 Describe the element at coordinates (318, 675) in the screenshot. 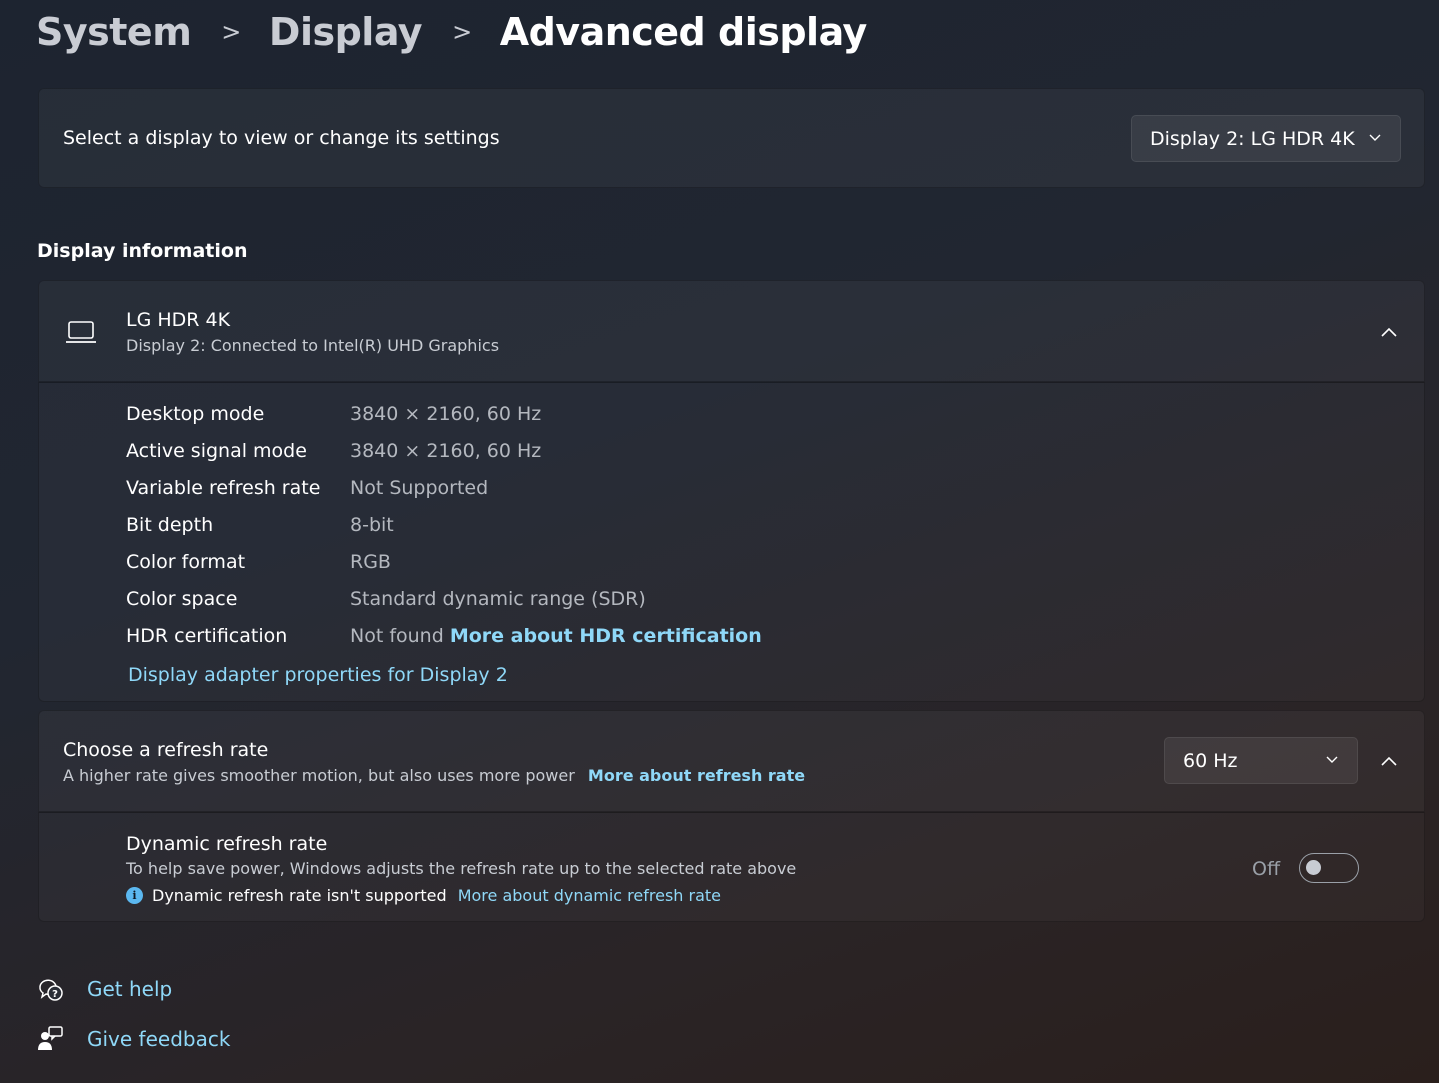

I see `display-adapter-properties-link: Display adapter properties for Display 2` at that location.